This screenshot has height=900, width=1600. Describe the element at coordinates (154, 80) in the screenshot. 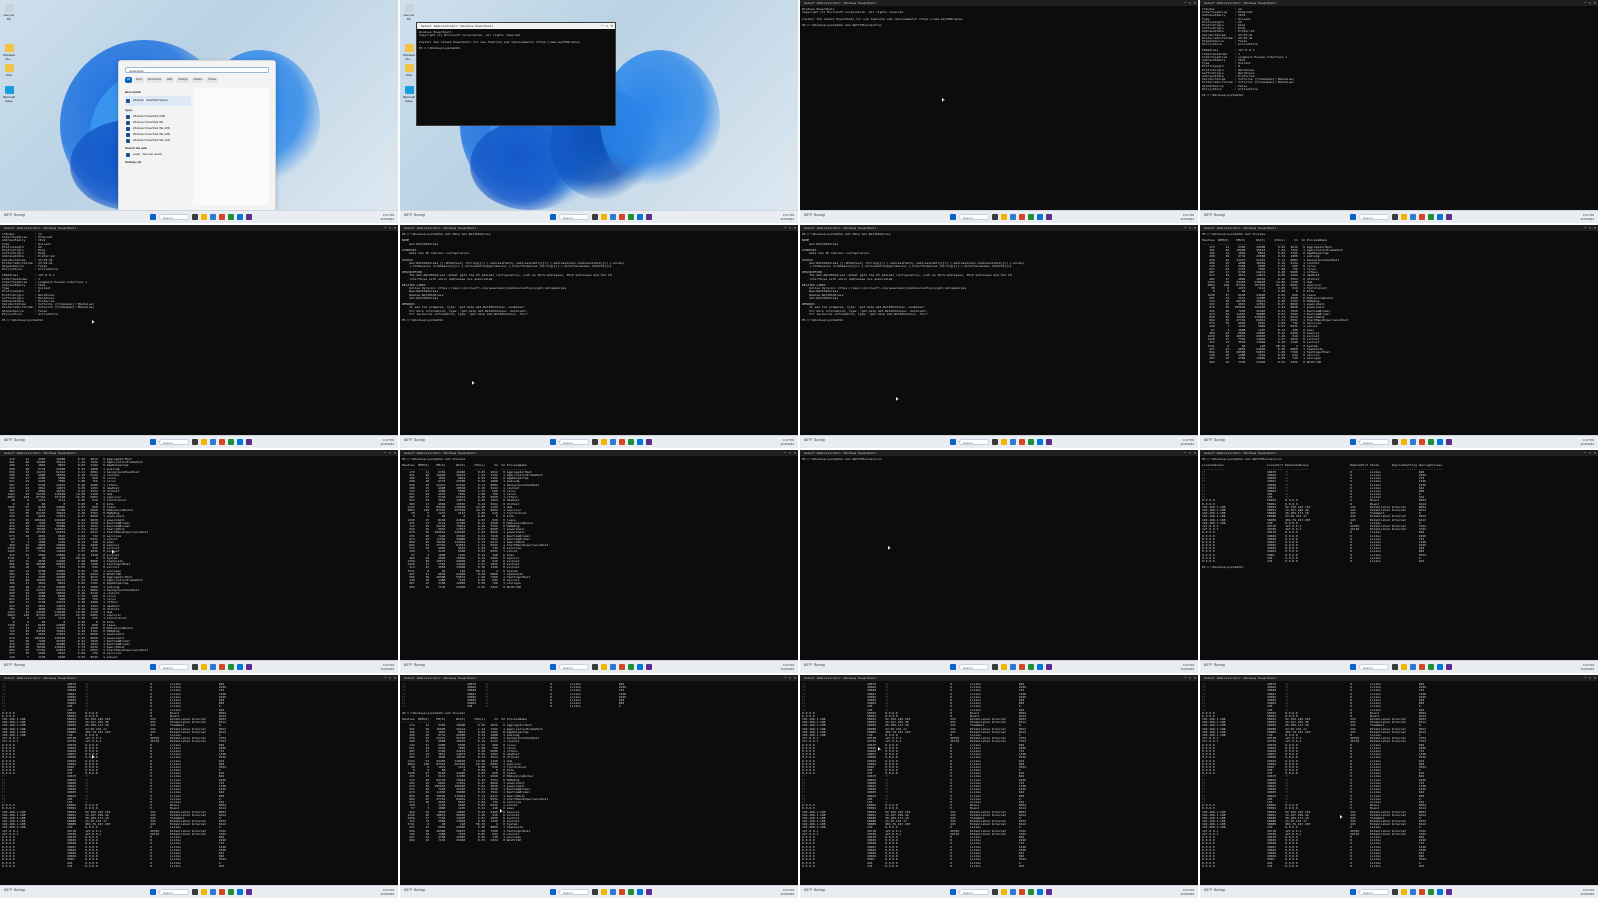

I see `tab-documents: Documents` at that location.